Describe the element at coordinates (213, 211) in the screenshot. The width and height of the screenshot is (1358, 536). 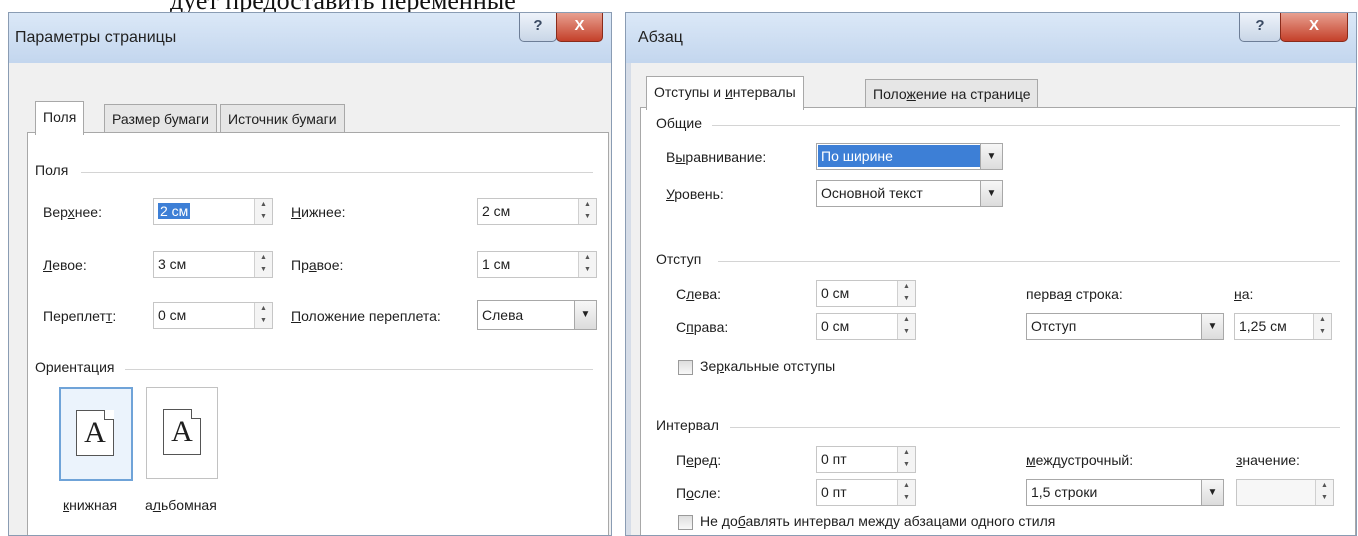
I see `top-margin-spinner: 2 см ▲ ▼` at that location.